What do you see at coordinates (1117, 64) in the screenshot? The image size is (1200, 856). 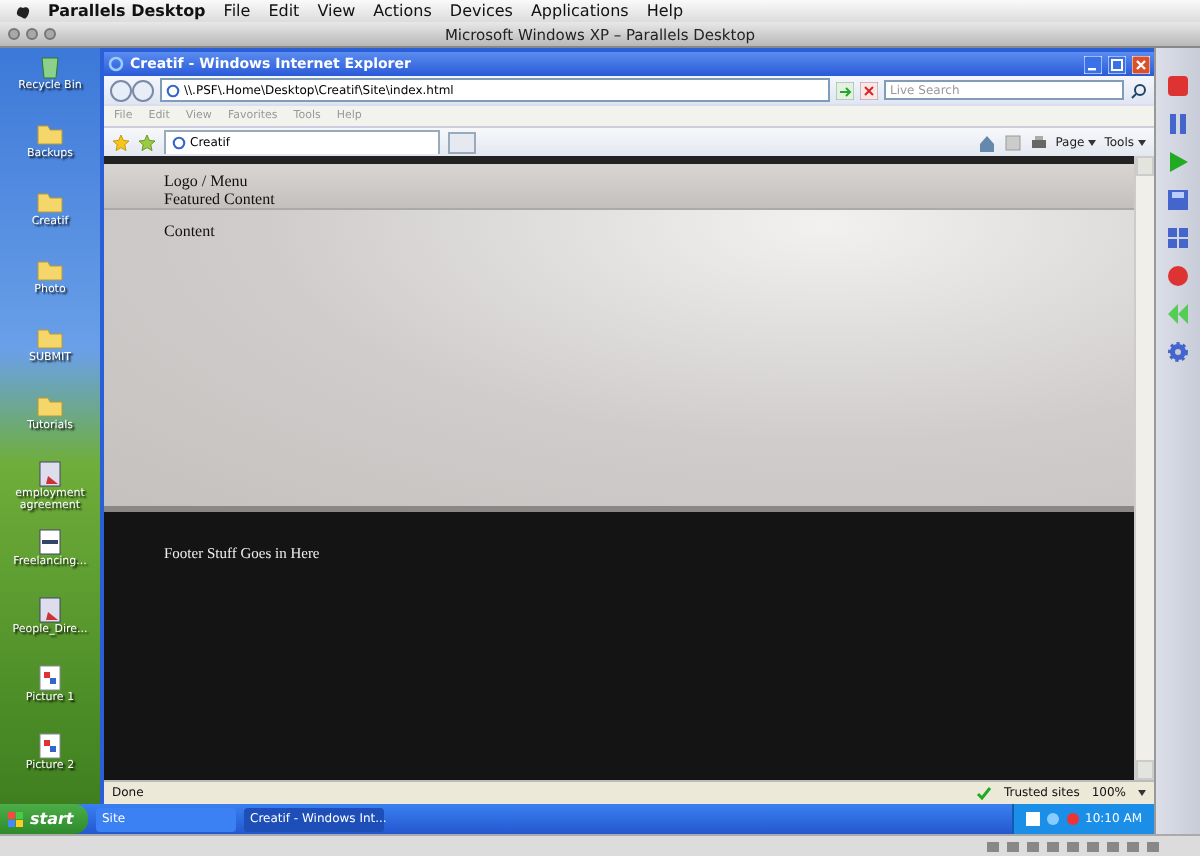 I see `maximize-icon` at bounding box center [1117, 64].